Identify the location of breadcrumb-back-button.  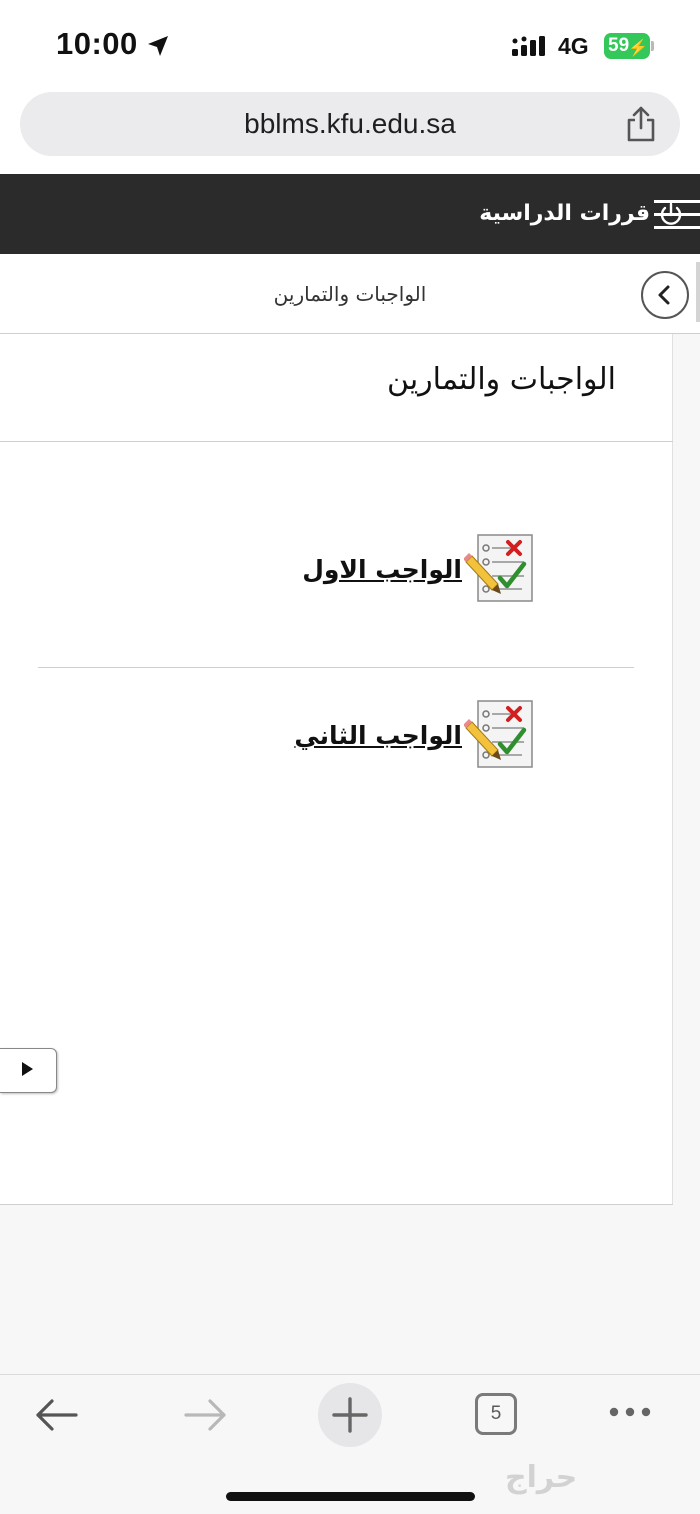
(665, 295).